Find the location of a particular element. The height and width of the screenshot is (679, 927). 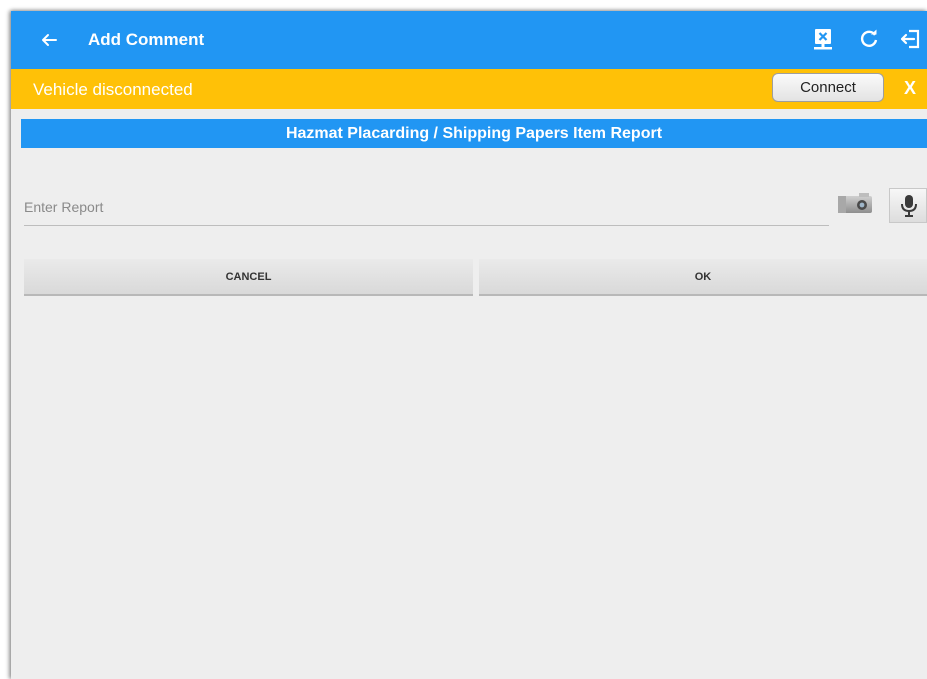

close-banner-button: X is located at coordinates (910, 88).